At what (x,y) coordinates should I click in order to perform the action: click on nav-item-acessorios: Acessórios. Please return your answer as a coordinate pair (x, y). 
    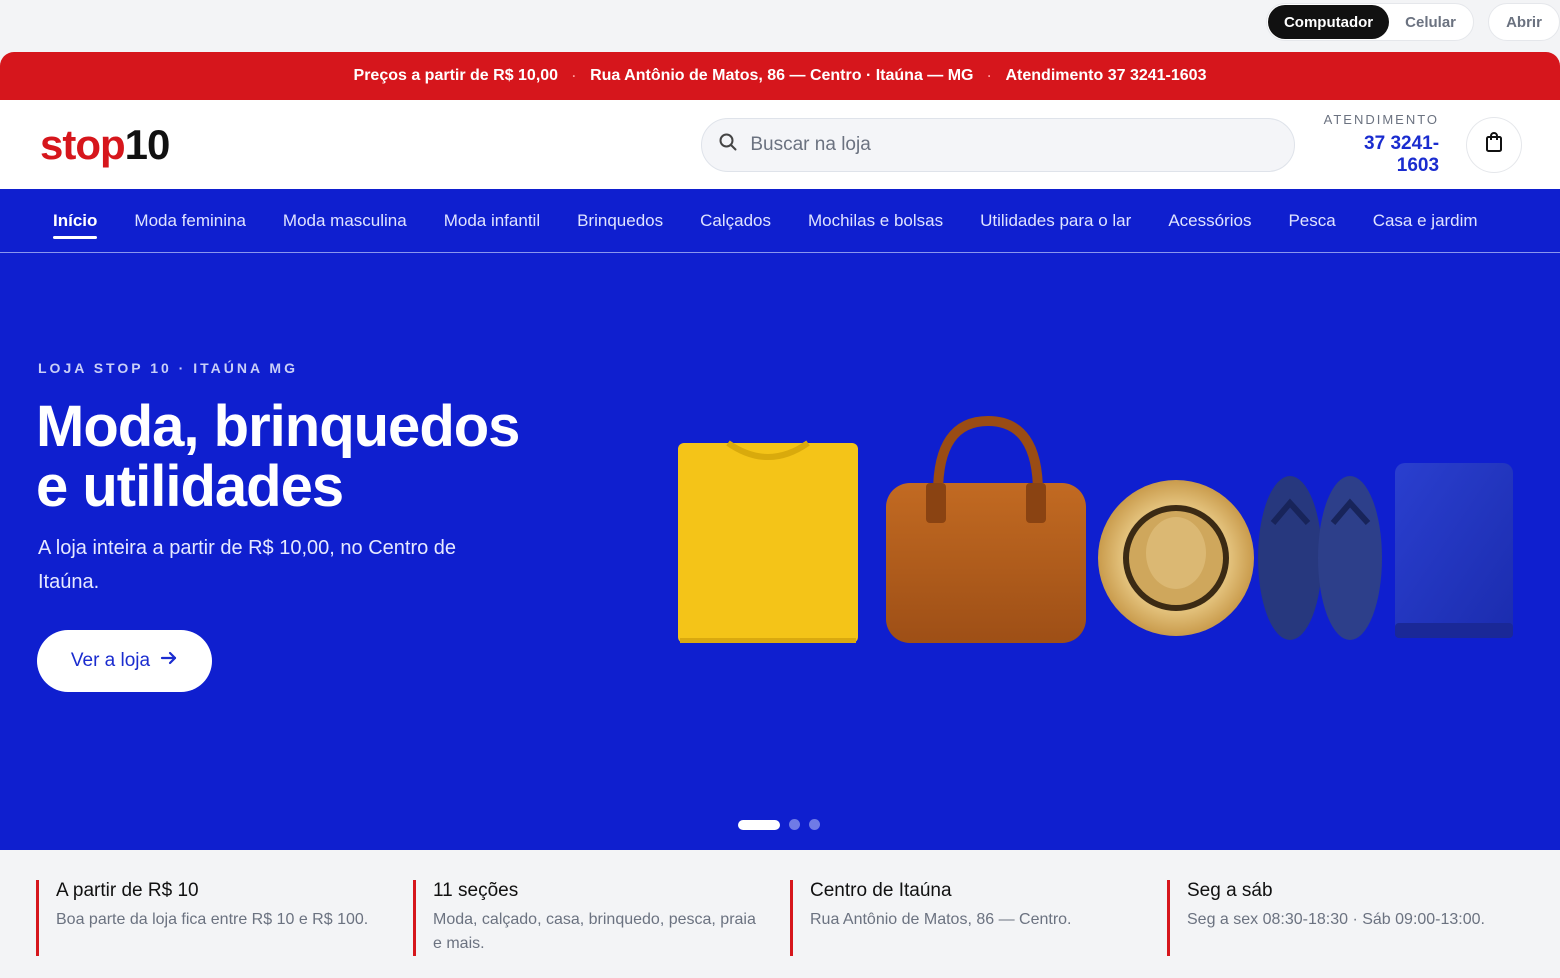
    Looking at the image, I should click on (1209, 220).